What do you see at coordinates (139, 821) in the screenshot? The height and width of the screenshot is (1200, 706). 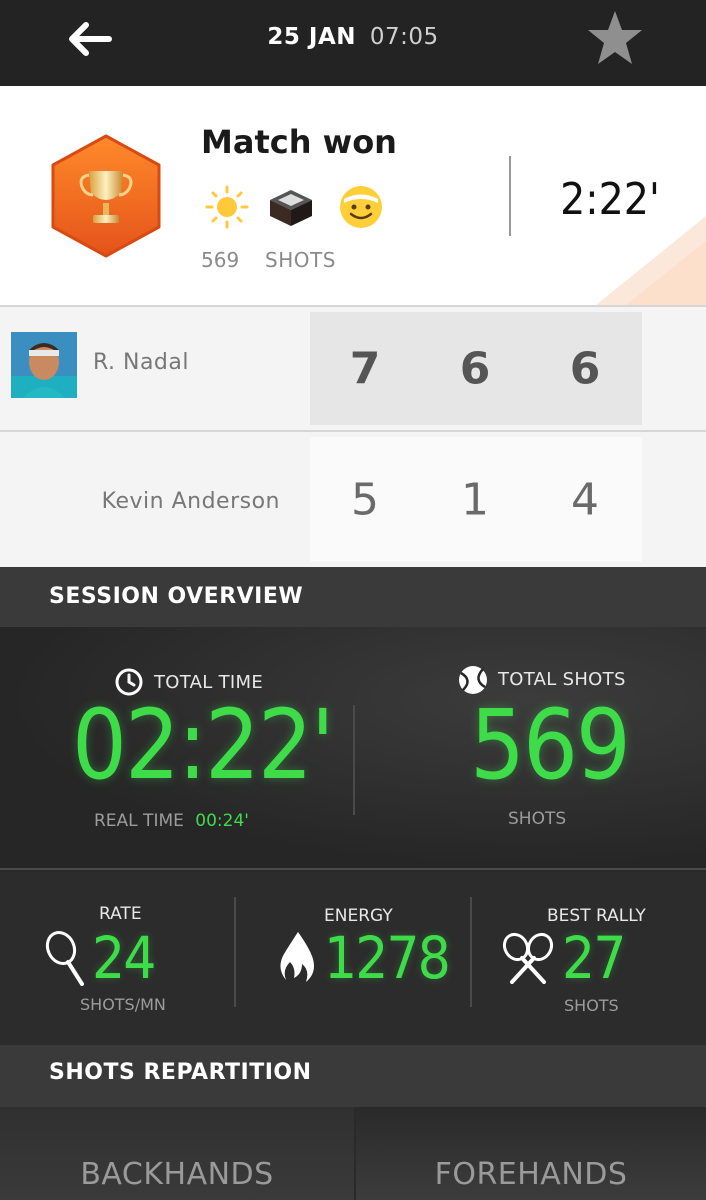 I see `real-time-label: REAL TIME` at bounding box center [139, 821].